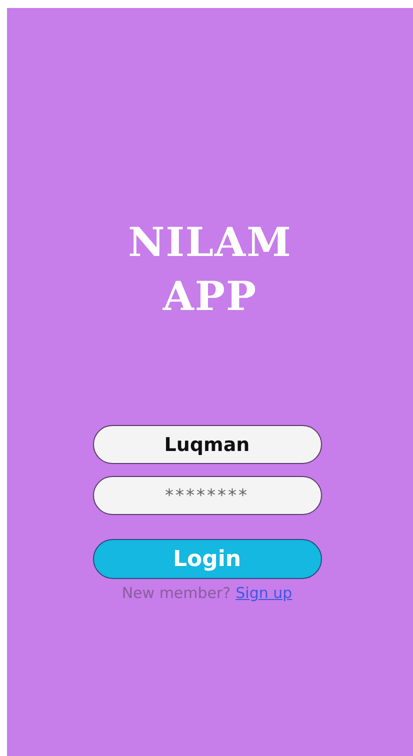 The width and height of the screenshot is (413, 756). I want to click on username-field: Luqman, so click(207, 444).